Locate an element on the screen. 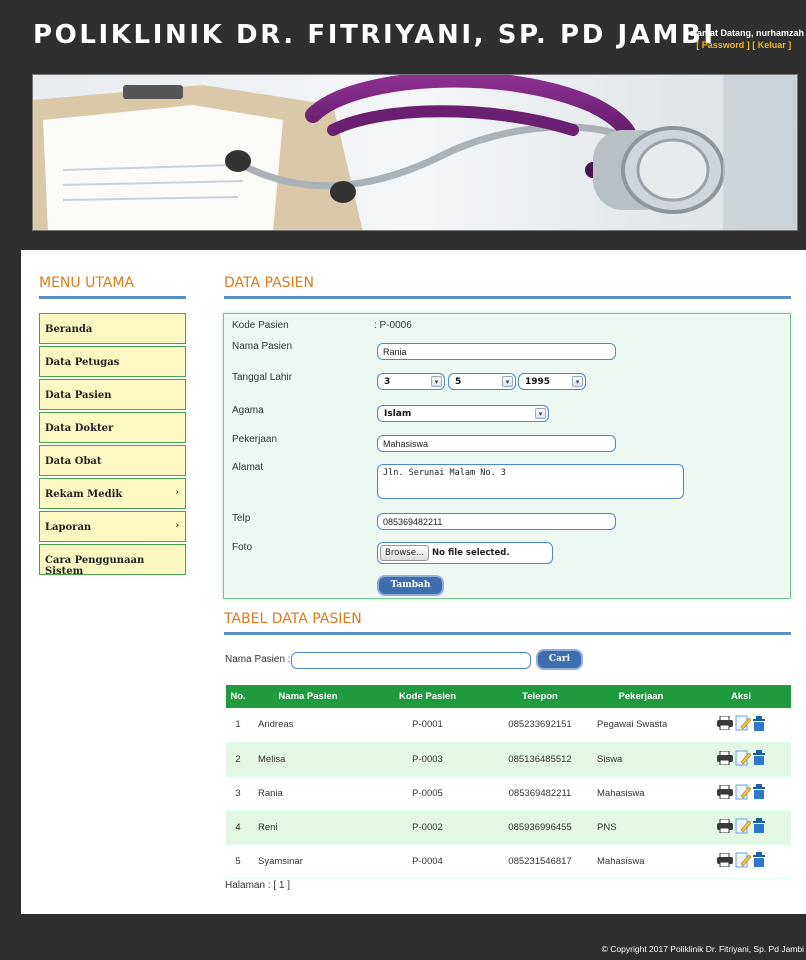 Image resolution: width=806 pixels, height=960 pixels. menu-item-label: Data Petugas is located at coordinates (82, 362).